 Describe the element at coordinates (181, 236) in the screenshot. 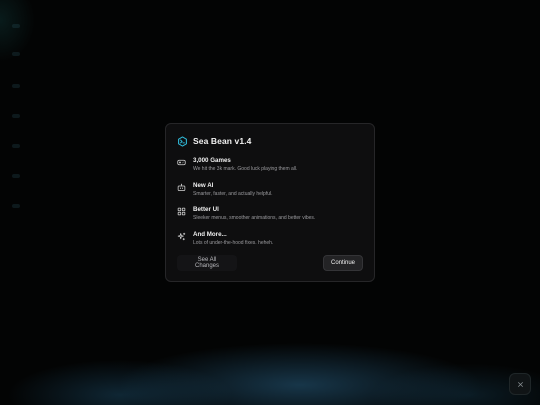

I see `sparkles-icon` at that location.